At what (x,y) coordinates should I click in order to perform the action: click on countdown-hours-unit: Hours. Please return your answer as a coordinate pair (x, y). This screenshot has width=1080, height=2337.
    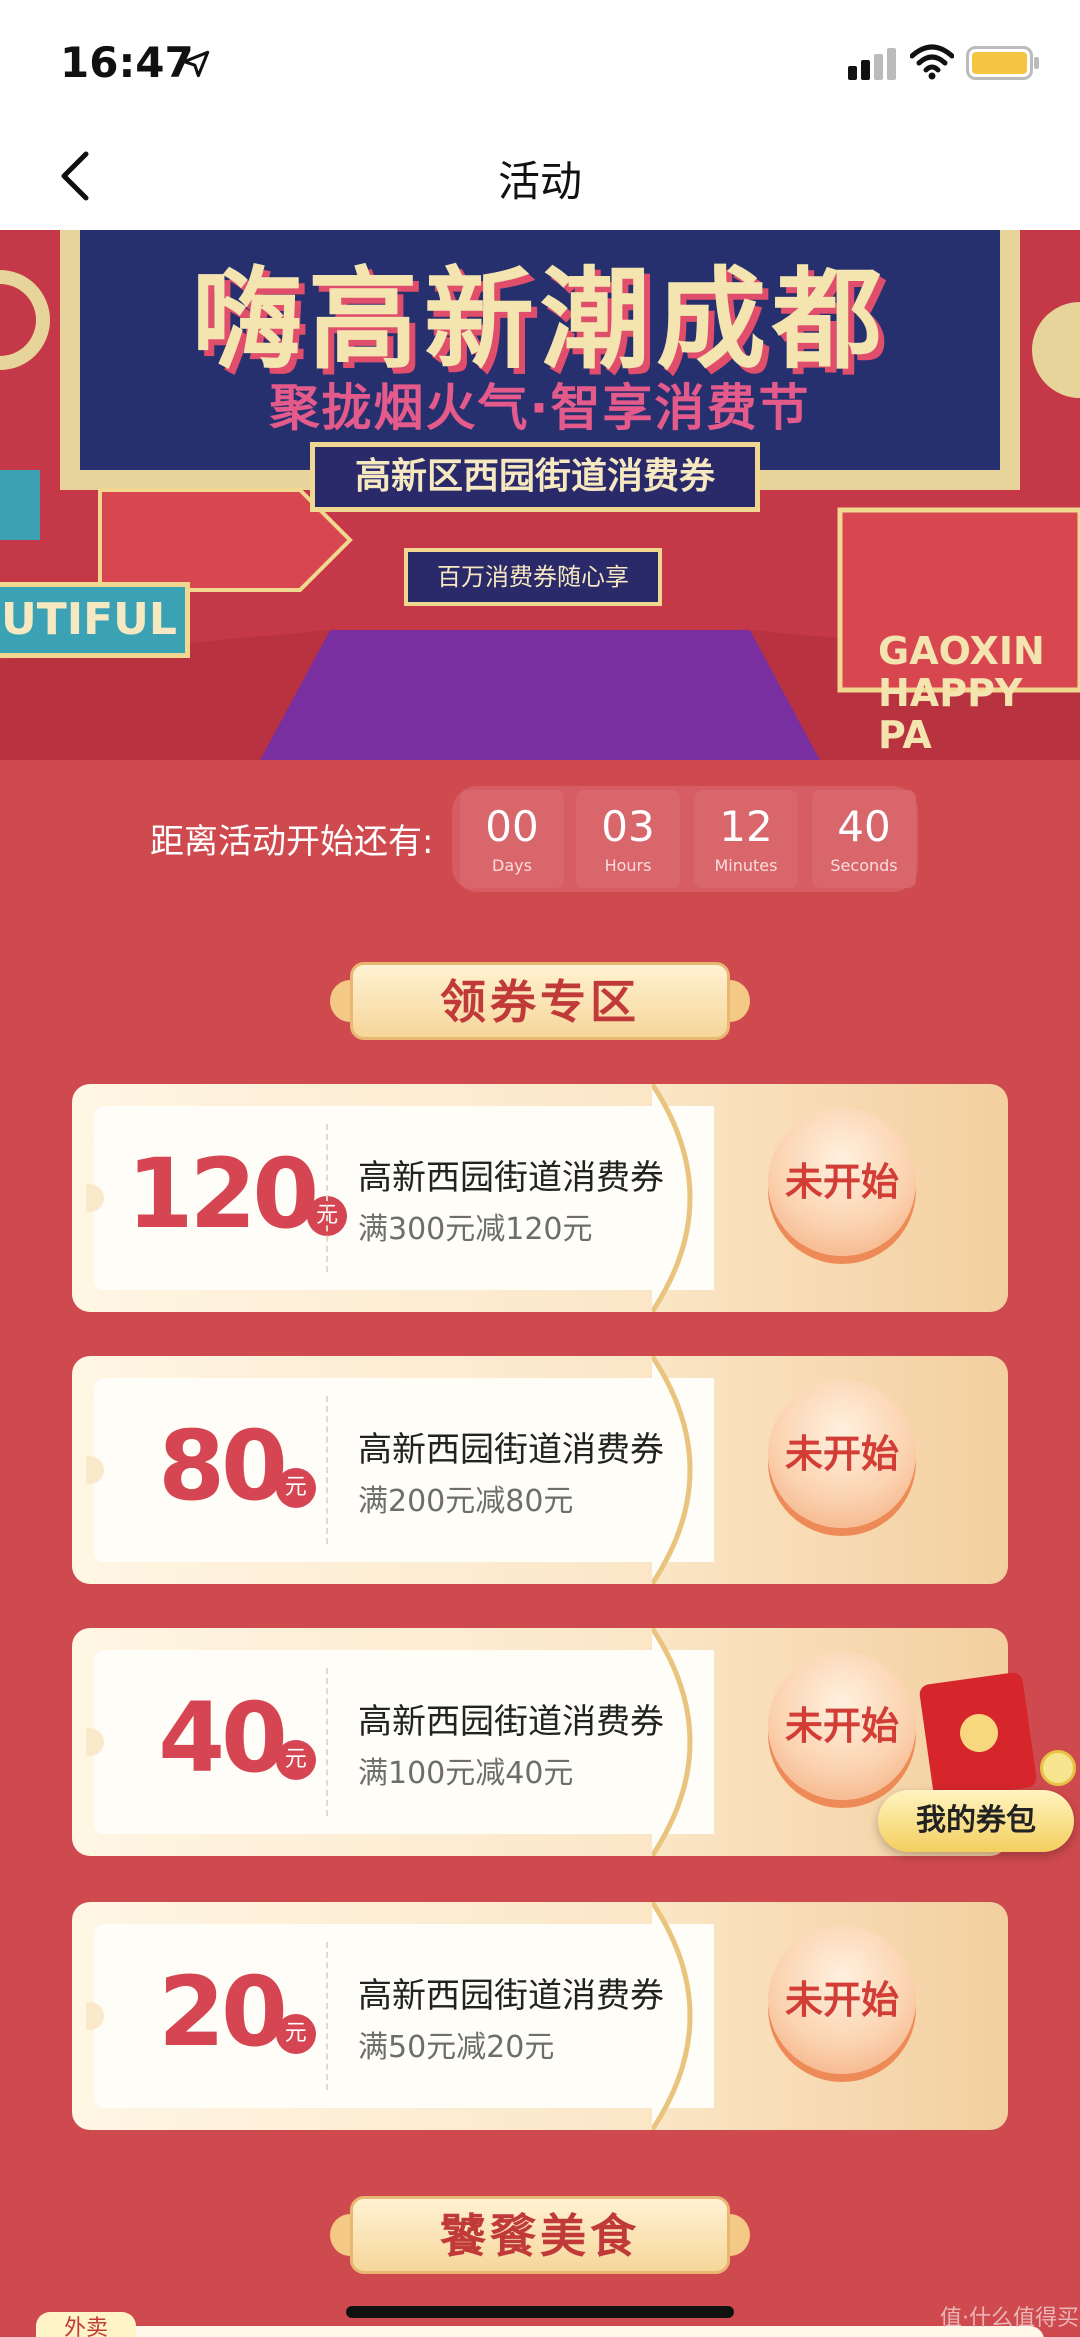
    Looking at the image, I should click on (628, 865).